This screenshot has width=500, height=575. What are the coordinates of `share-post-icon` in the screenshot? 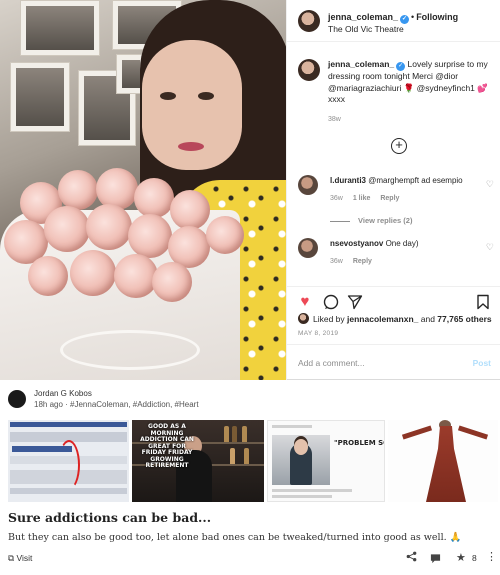 It's located at (411, 558).